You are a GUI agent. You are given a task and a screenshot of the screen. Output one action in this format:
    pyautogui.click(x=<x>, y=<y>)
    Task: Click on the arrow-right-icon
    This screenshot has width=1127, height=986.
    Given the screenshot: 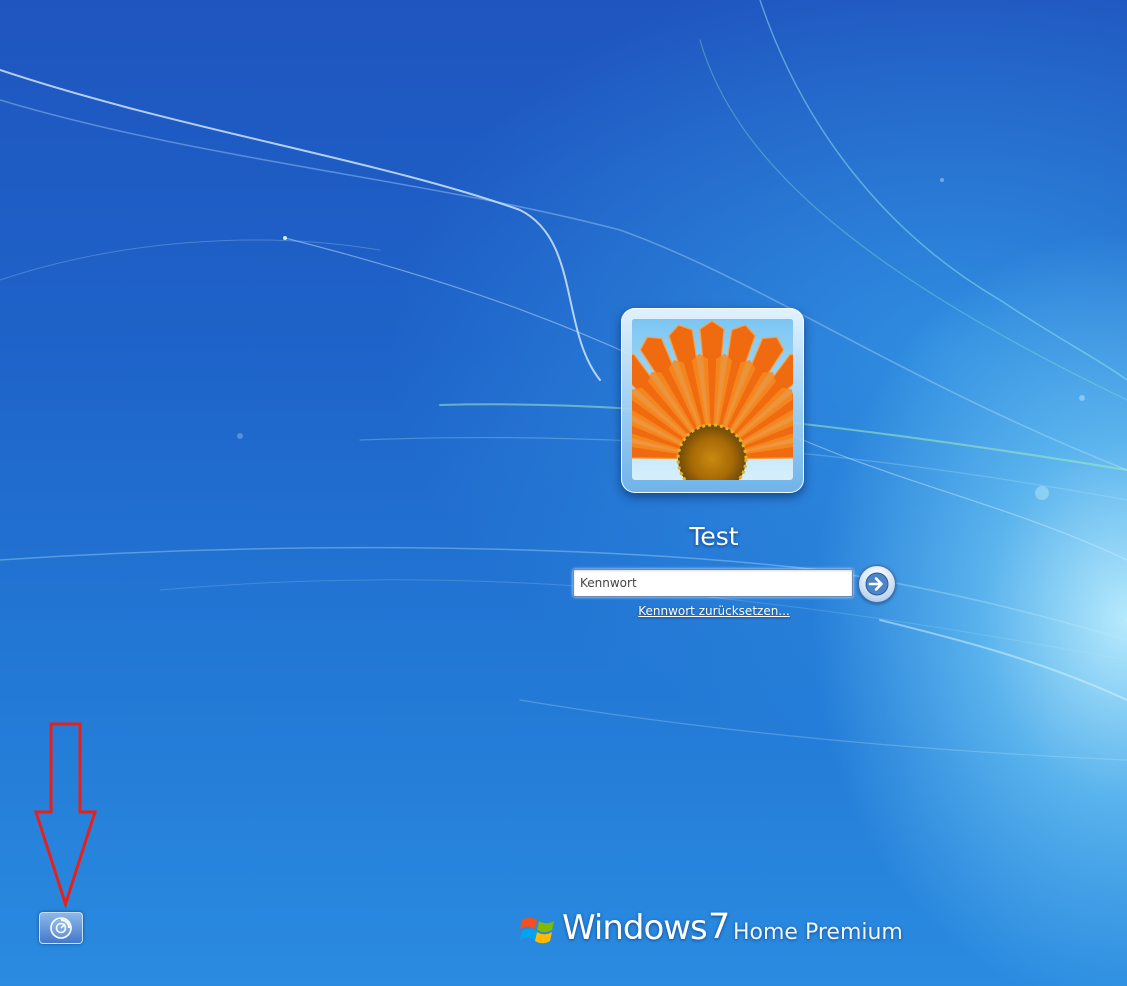 What is the action you would take?
    pyautogui.click(x=877, y=584)
    